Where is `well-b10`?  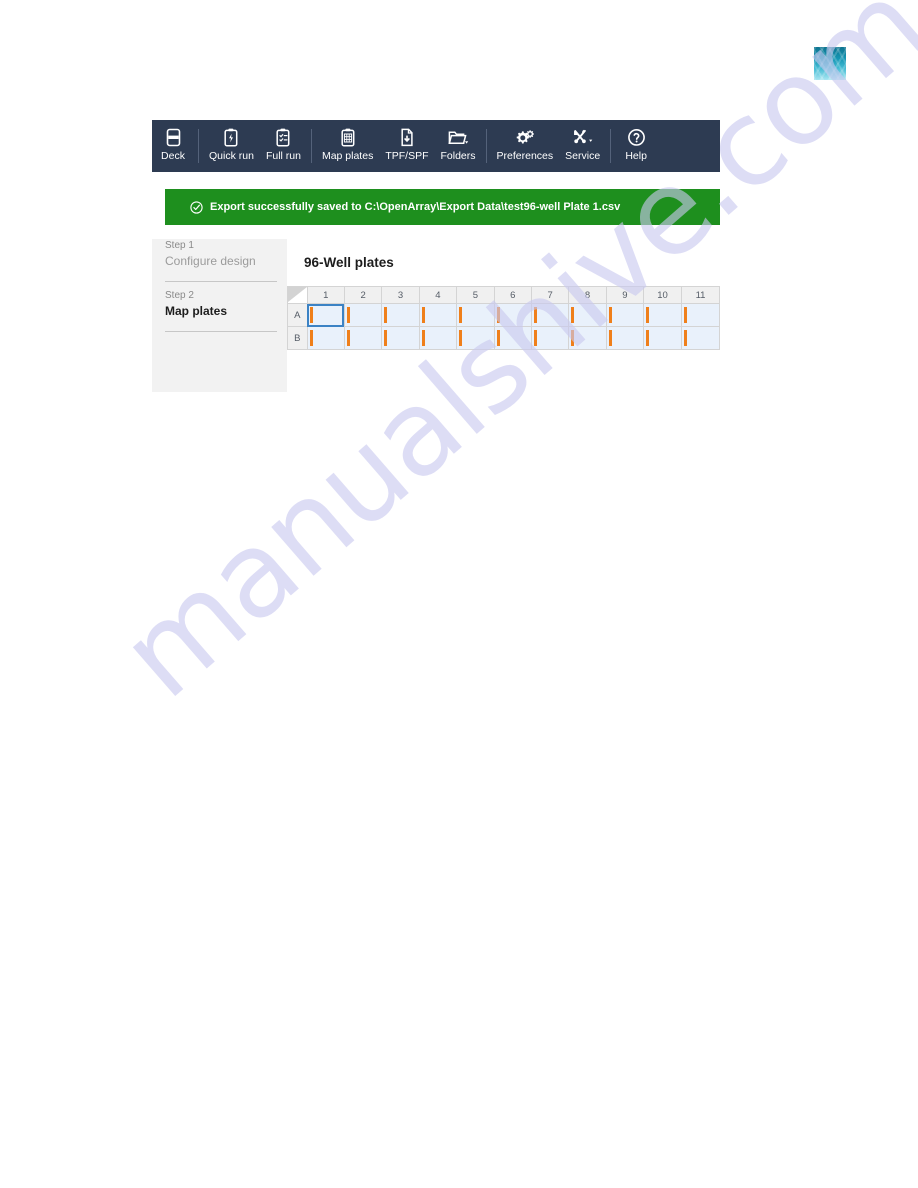
well-b10 is located at coordinates (663, 338).